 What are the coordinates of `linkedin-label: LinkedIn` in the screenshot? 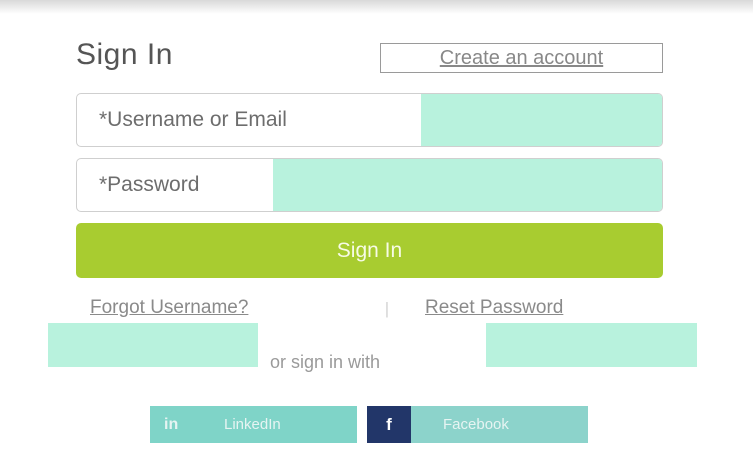 It's located at (252, 424).